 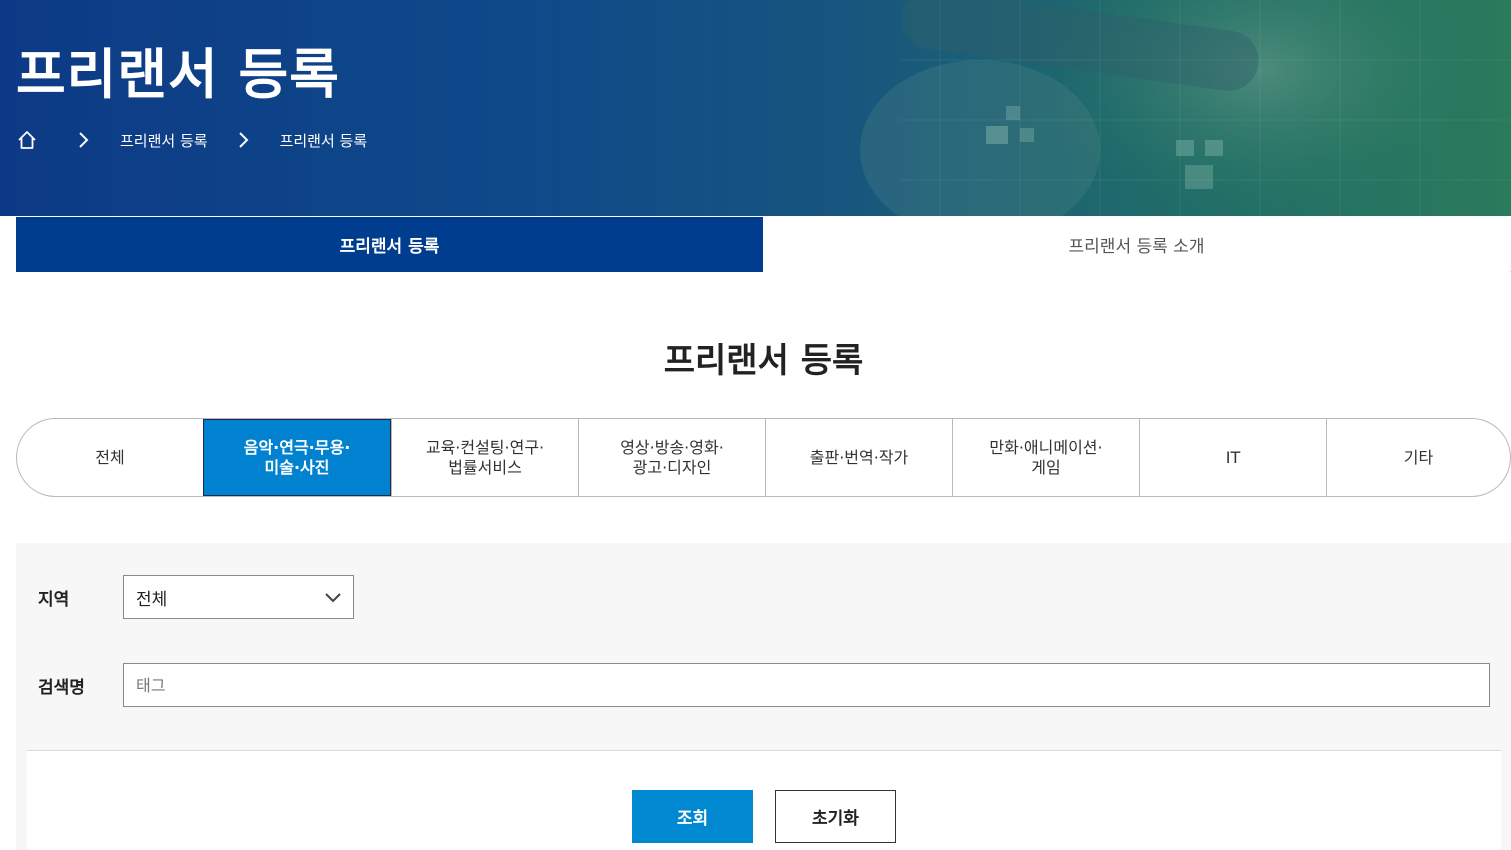 What do you see at coordinates (764, 800) in the screenshot?
I see `button-area` at bounding box center [764, 800].